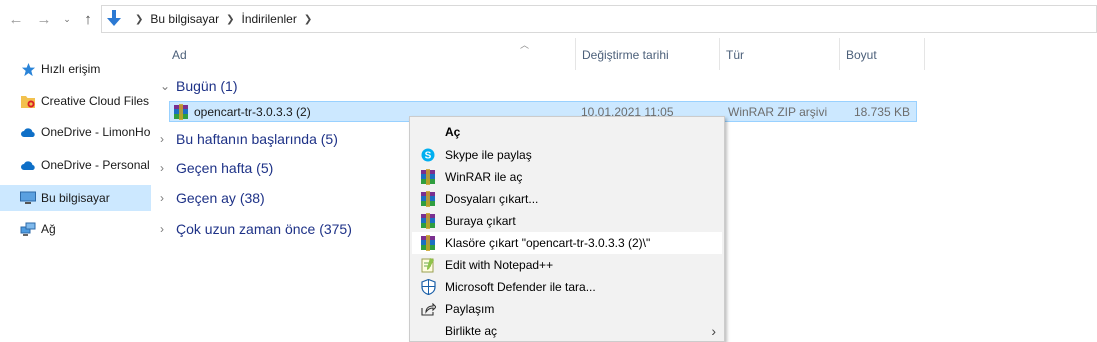 The image size is (1097, 342). What do you see at coordinates (567, 155) in the screenshot?
I see `menu-item-share-skype: S Skype ile paylaş` at bounding box center [567, 155].